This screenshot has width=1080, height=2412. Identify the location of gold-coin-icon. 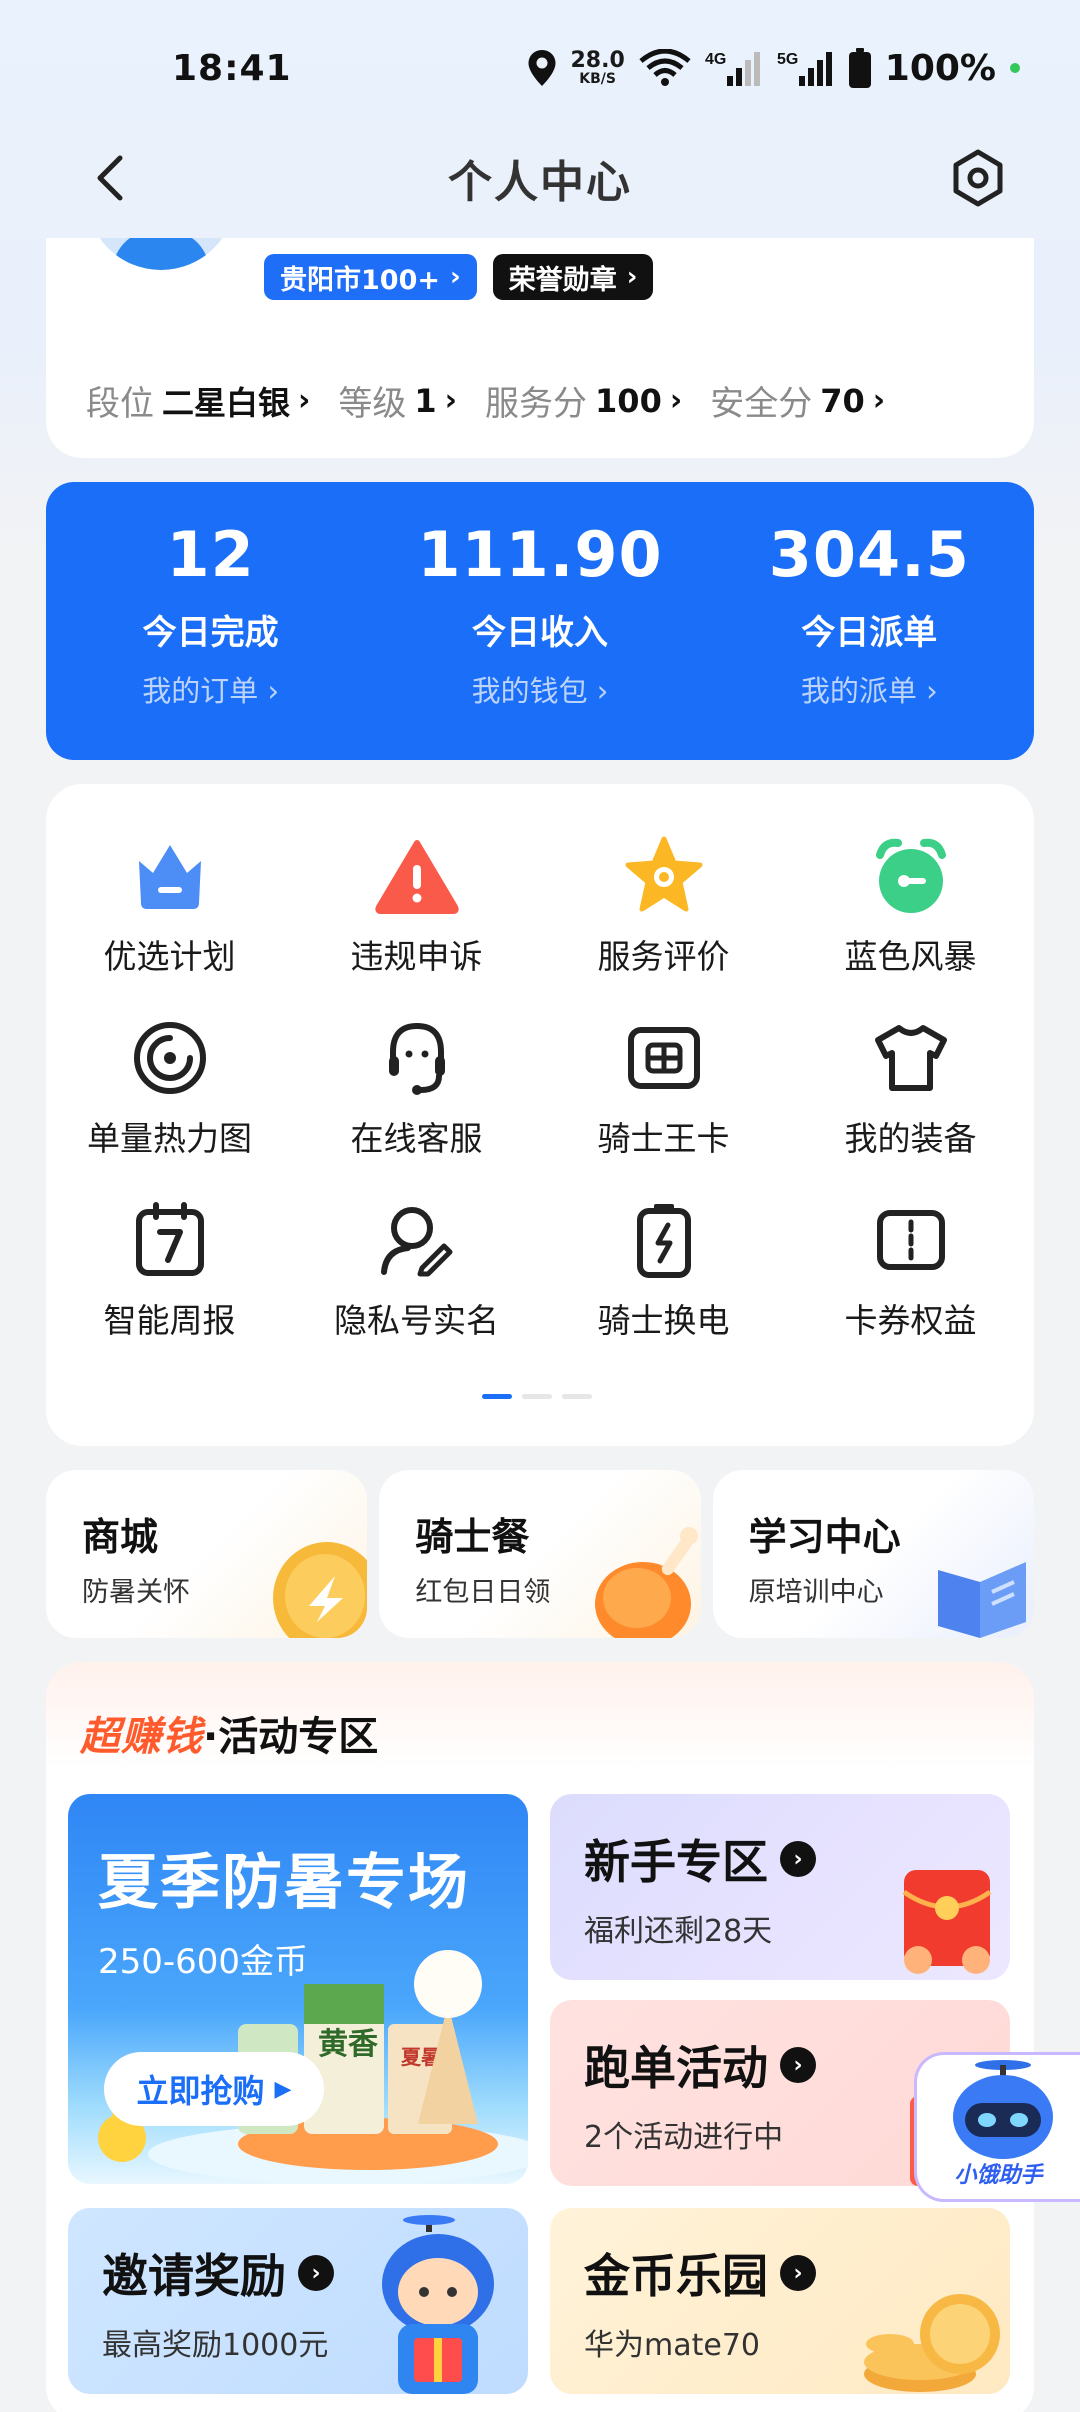
(320, 1590).